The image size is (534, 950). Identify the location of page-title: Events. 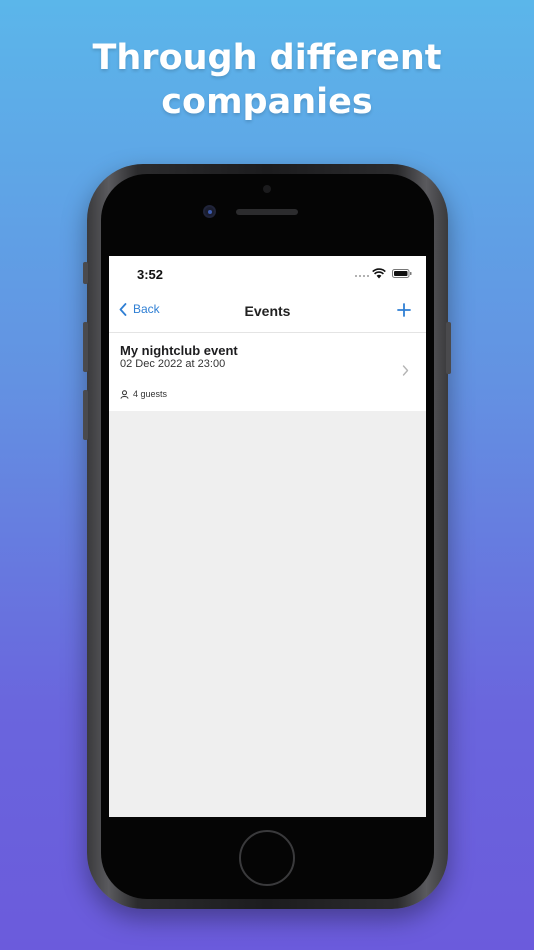
(267, 311).